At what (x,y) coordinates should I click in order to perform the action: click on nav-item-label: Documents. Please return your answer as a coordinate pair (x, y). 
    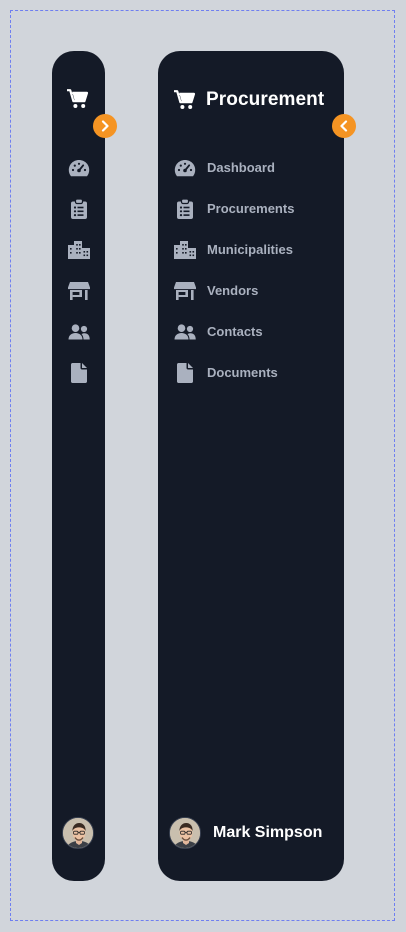
    Looking at the image, I should click on (242, 372).